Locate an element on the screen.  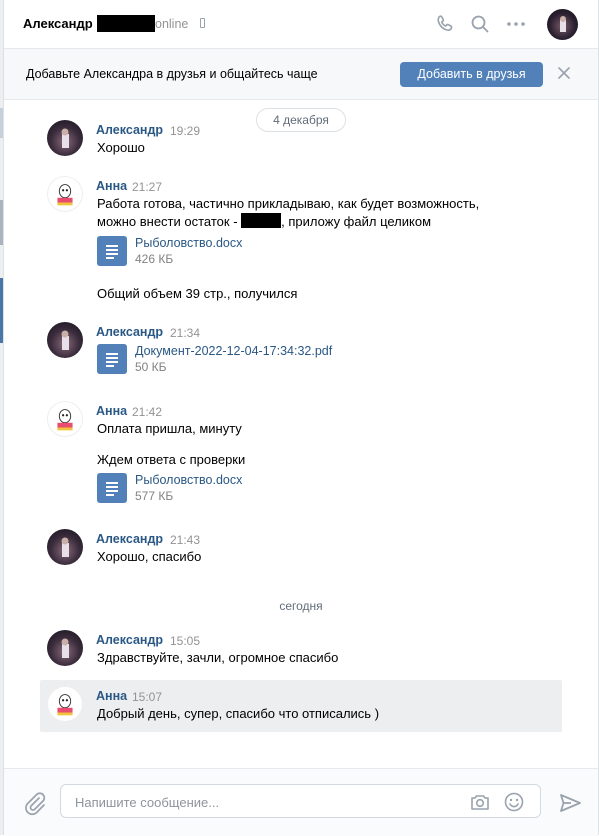
phone-icon is located at coordinates (445, 24).